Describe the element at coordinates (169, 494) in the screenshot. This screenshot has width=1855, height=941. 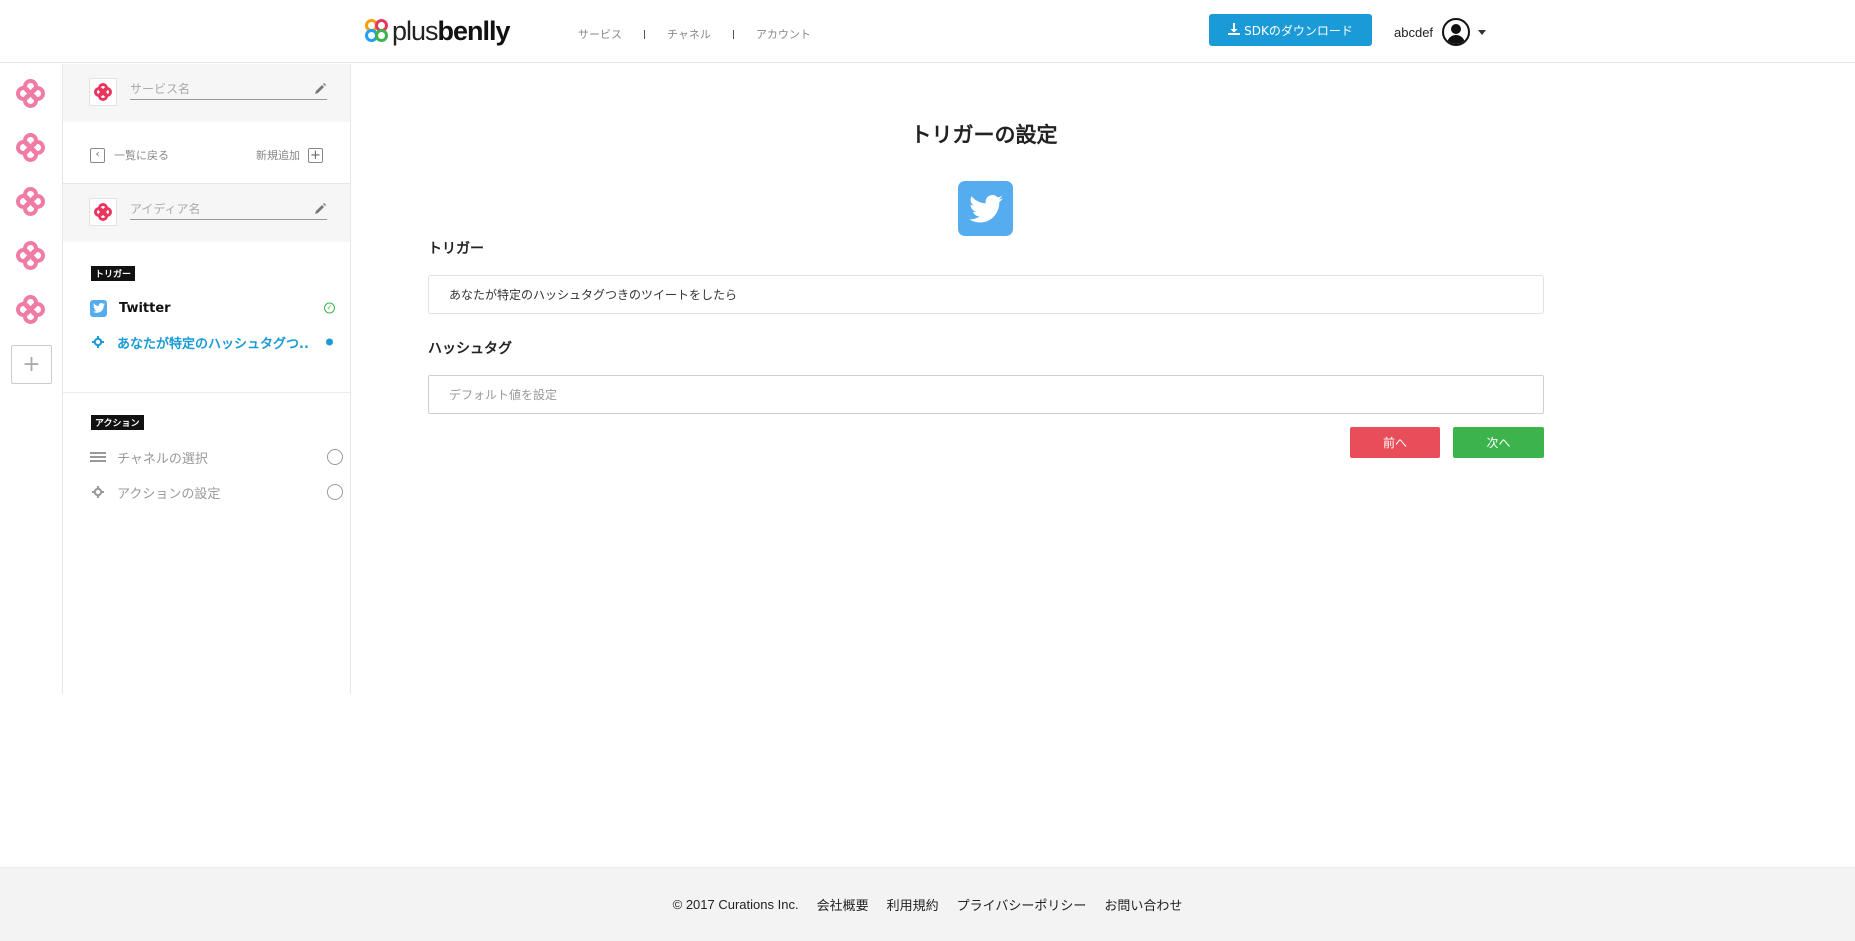
I see `step-action-settings-label: アクションの設定` at that location.